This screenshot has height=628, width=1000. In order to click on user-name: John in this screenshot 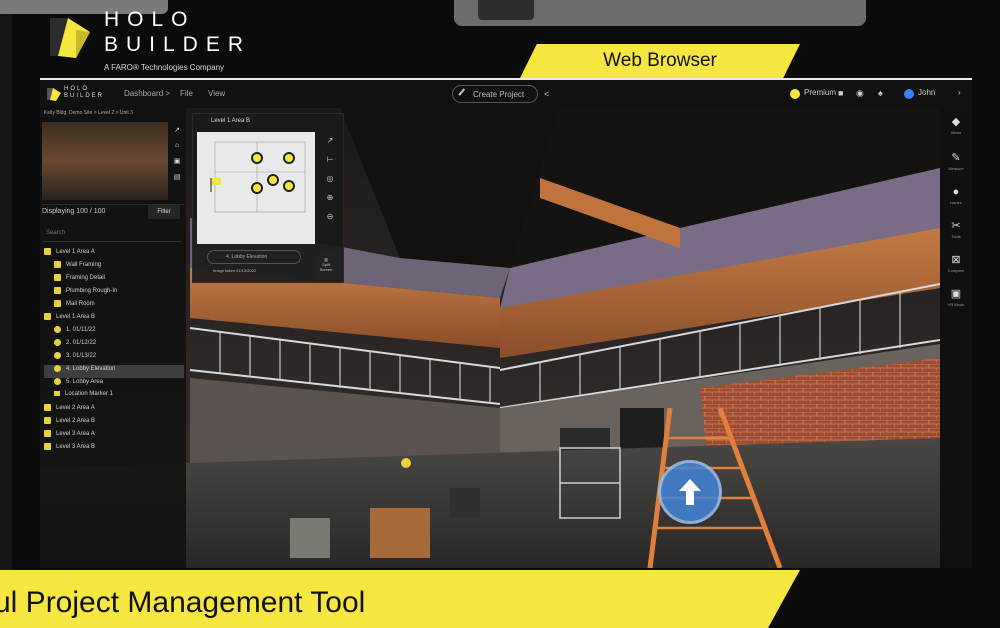, I will do `click(926, 92)`.